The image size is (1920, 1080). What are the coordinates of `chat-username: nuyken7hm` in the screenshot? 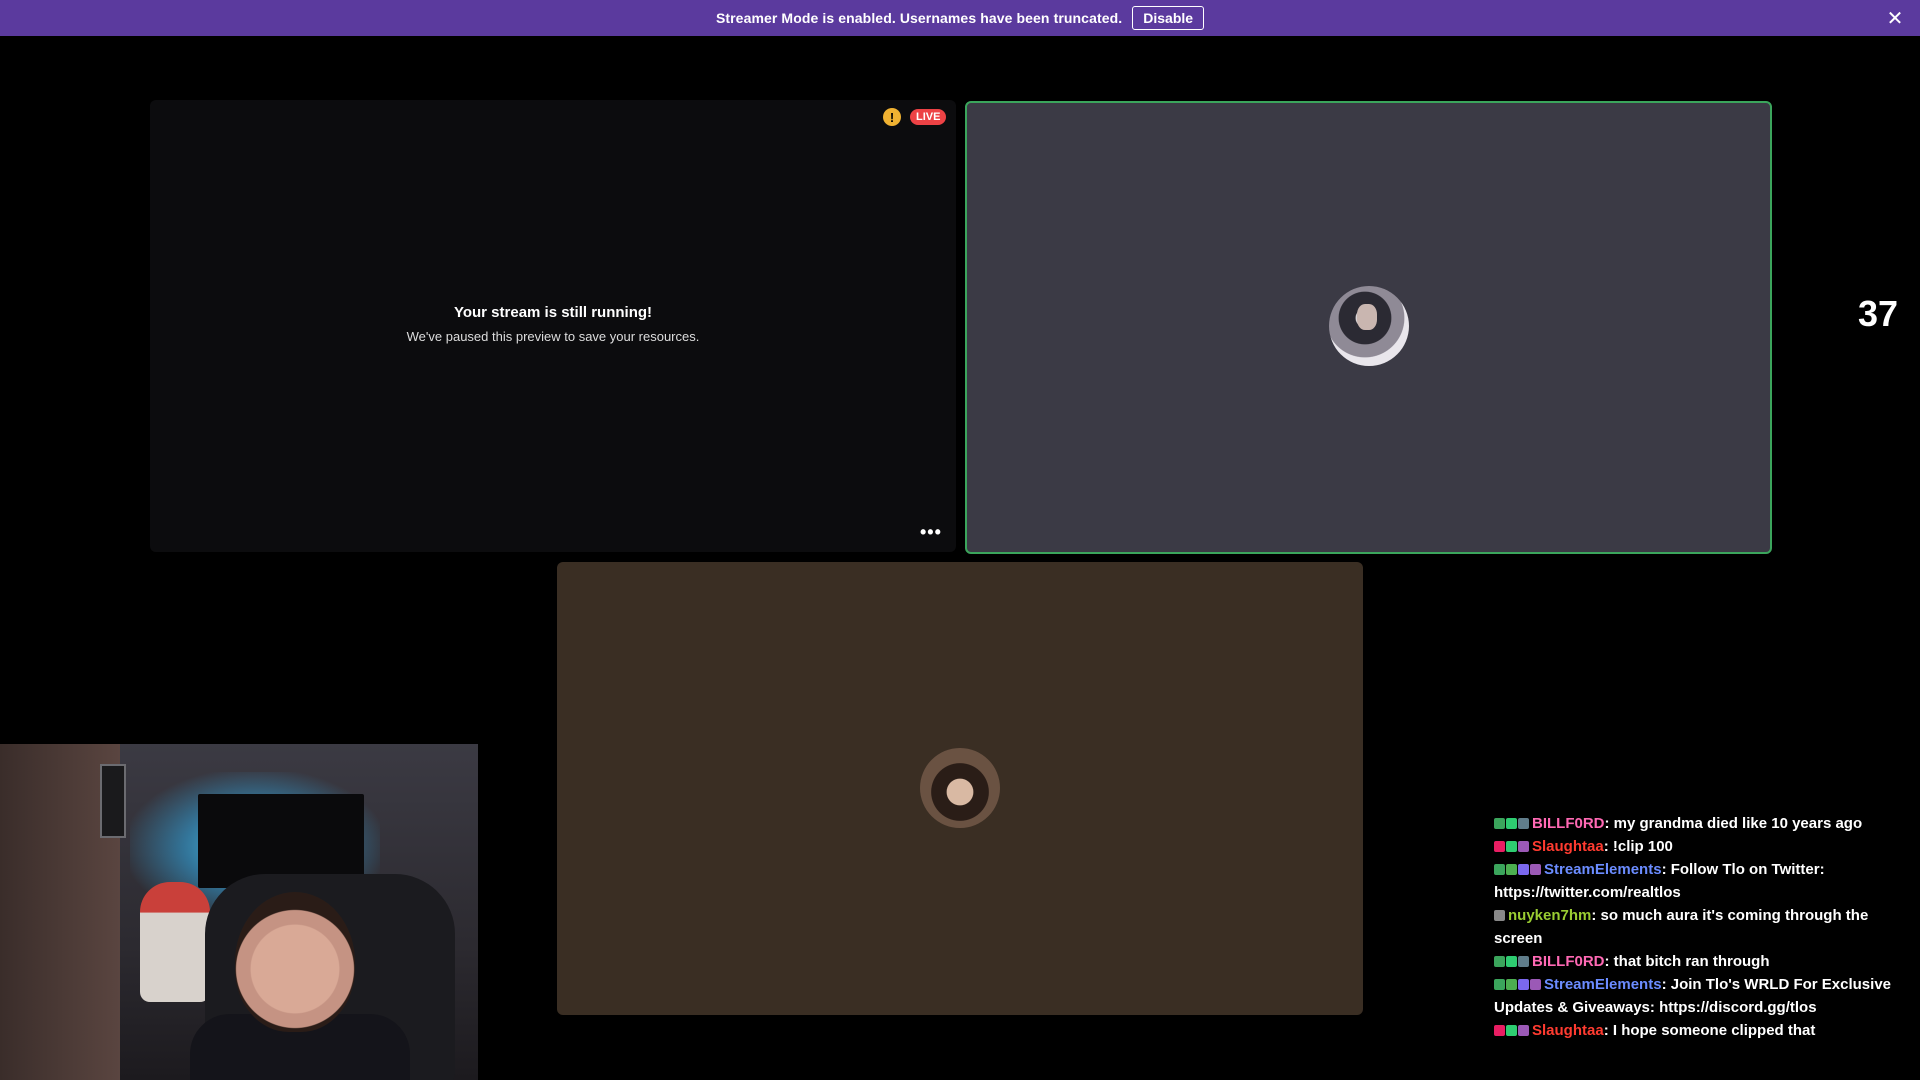 It's located at (1550, 915).